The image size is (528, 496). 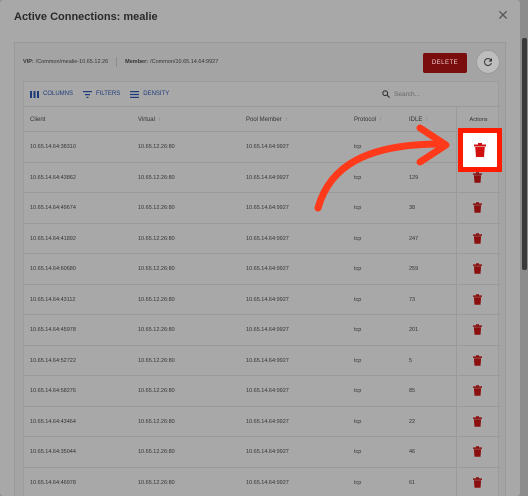 I want to click on refresh-button, so click(x=488, y=62).